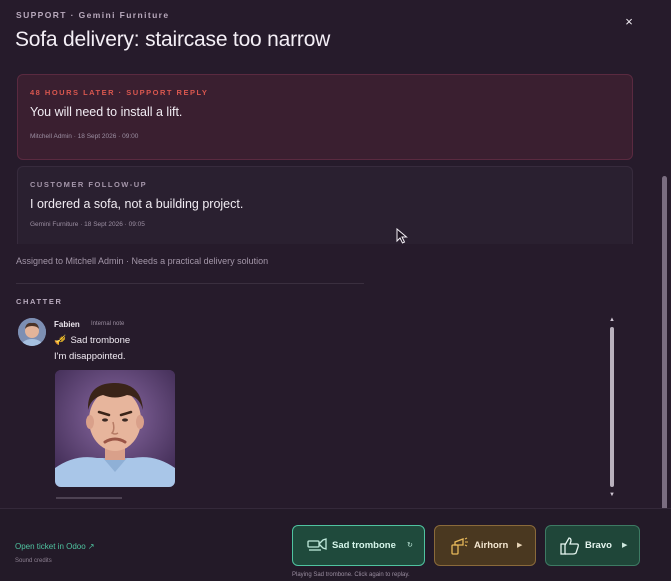  Describe the element at coordinates (32, 332) in the screenshot. I see `avatar` at that location.